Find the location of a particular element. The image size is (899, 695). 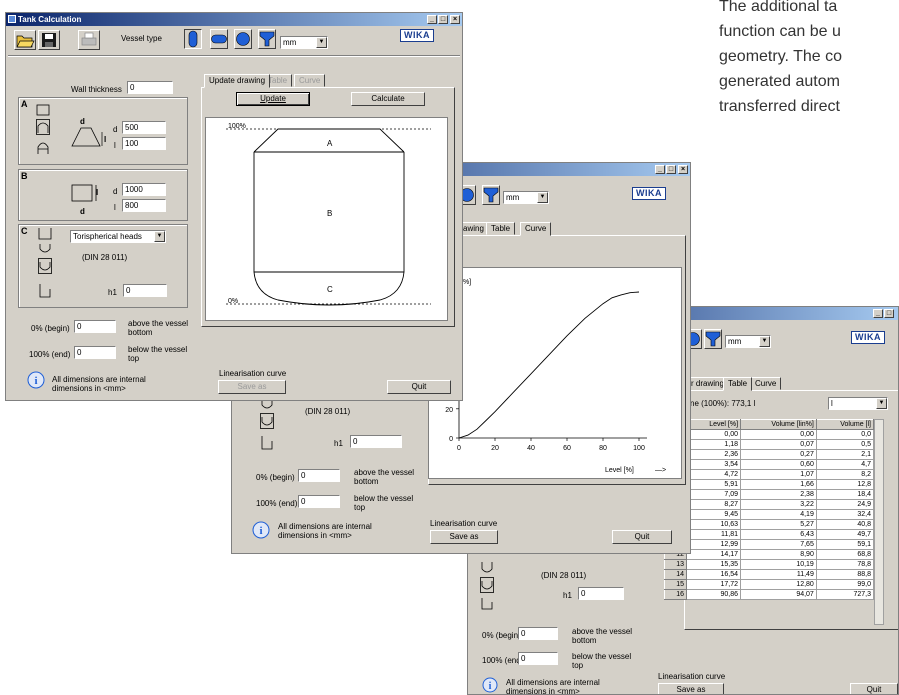

level-cell: 9,45 is located at coordinates (713, 514).